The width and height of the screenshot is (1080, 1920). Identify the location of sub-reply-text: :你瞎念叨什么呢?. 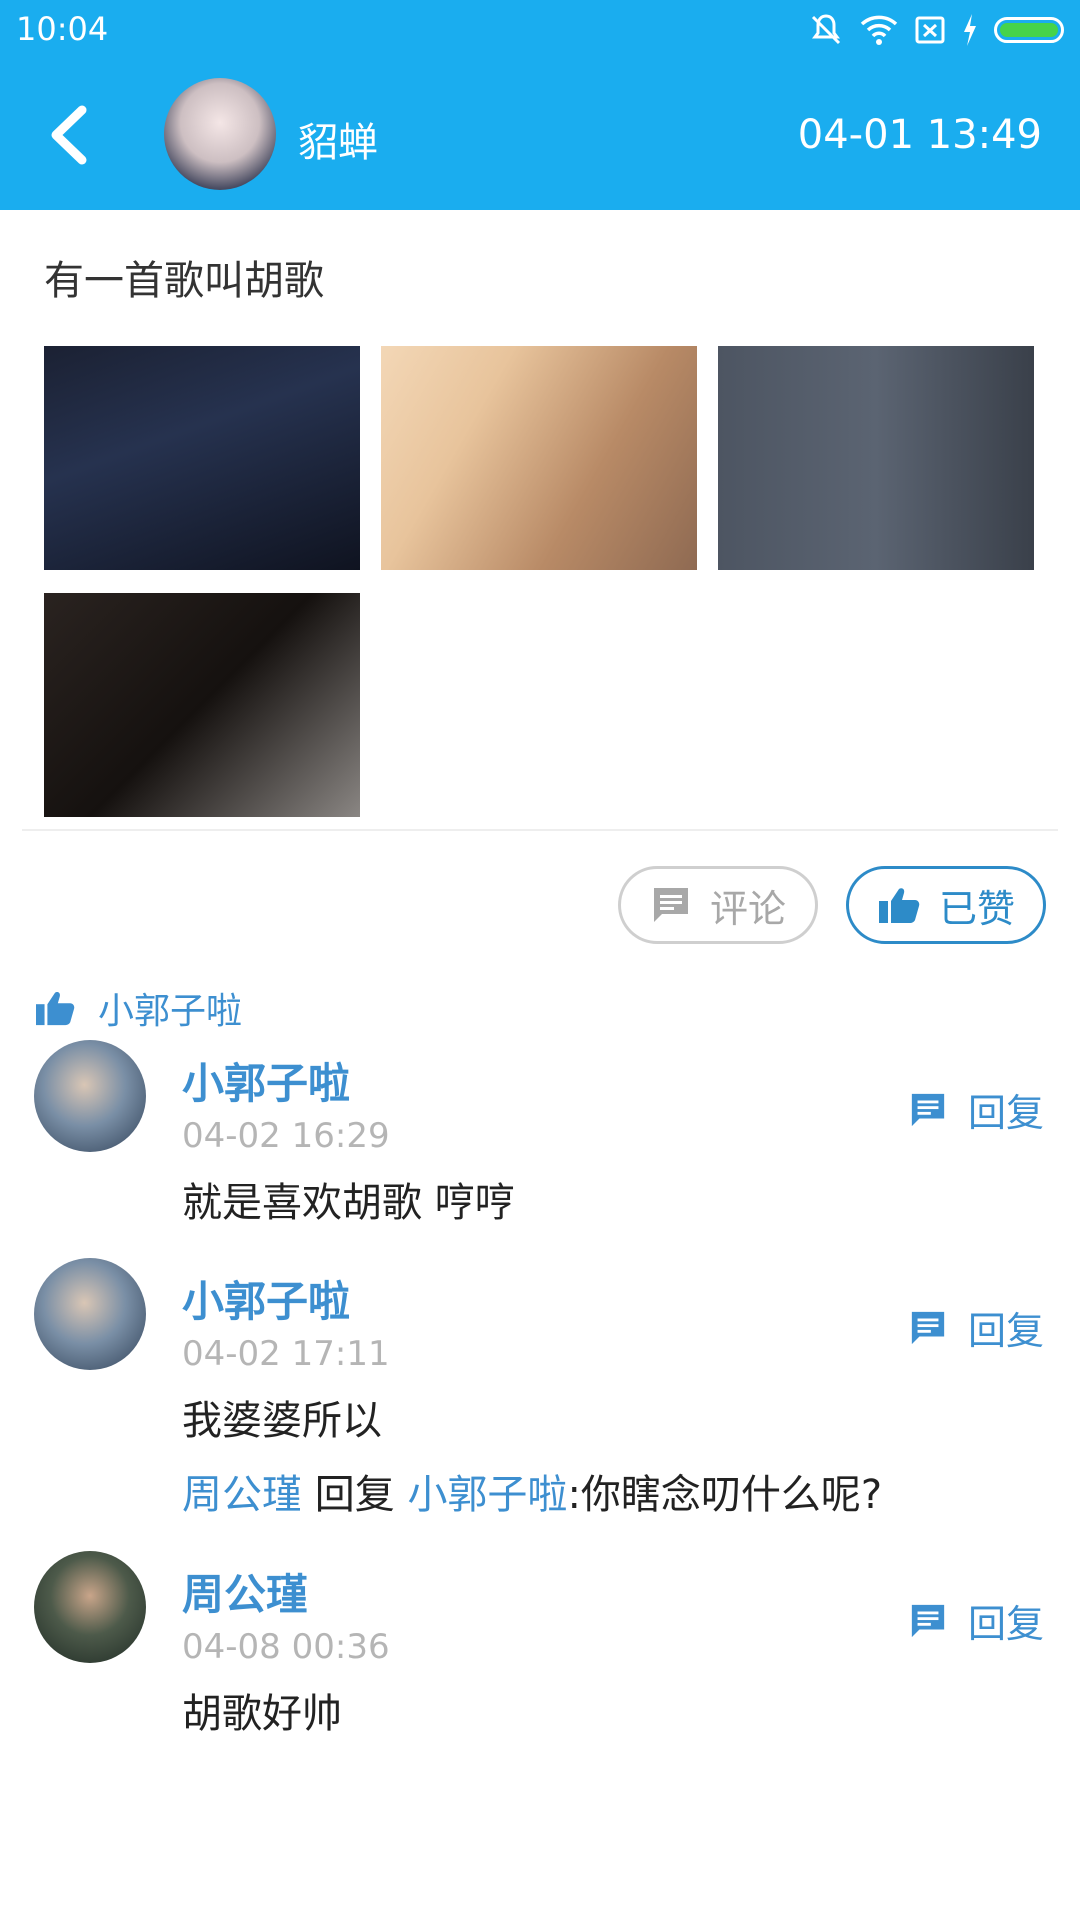
(725, 1495).